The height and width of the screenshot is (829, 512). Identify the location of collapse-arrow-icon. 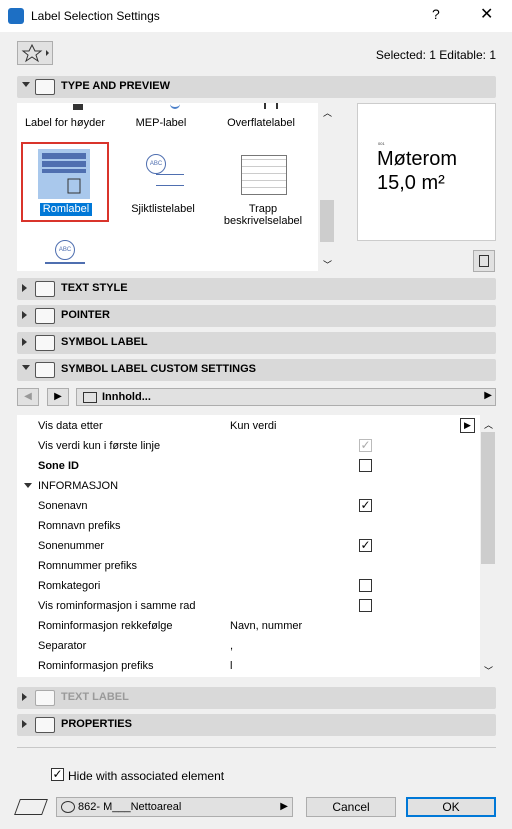
(26, 84).